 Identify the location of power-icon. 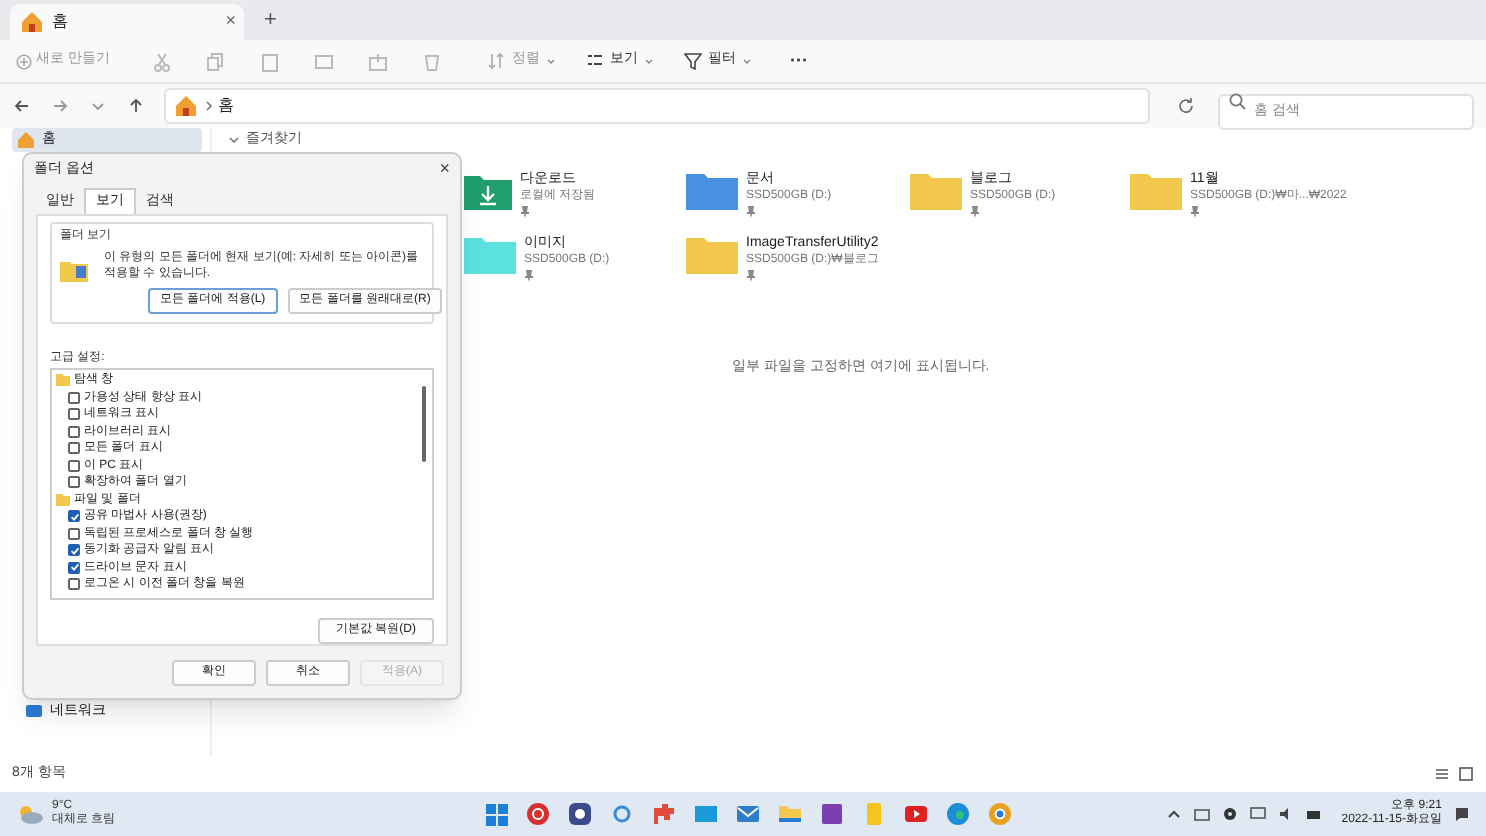
(538, 814).